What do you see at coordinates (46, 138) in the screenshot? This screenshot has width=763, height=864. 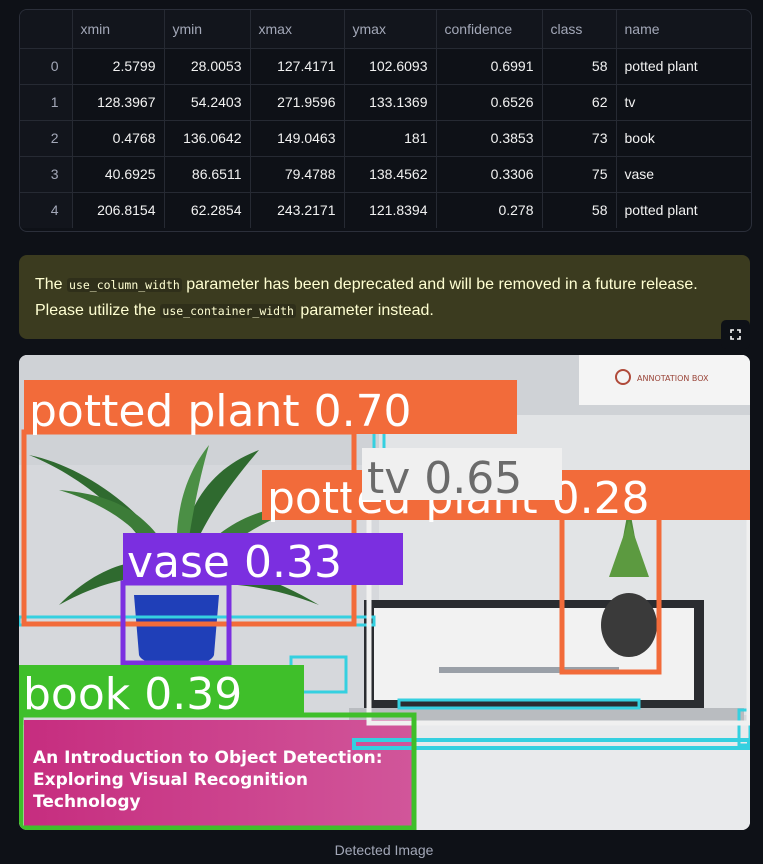 I see `row-index-cell: 2` at bounding box center [46, 138].